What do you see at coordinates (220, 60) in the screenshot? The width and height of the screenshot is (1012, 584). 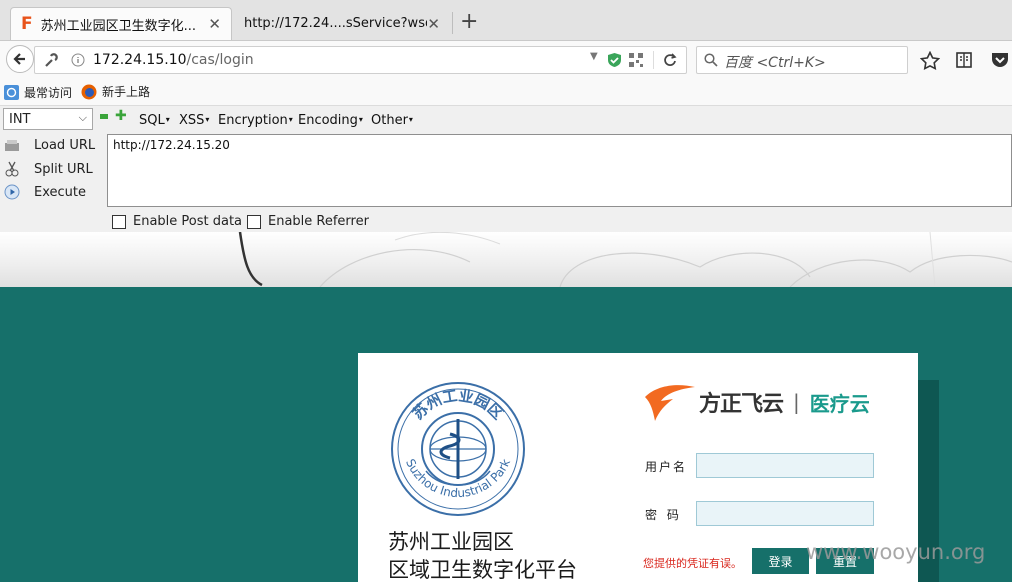 I see `url-path: /cas/login` at bounding box center [220, 60].